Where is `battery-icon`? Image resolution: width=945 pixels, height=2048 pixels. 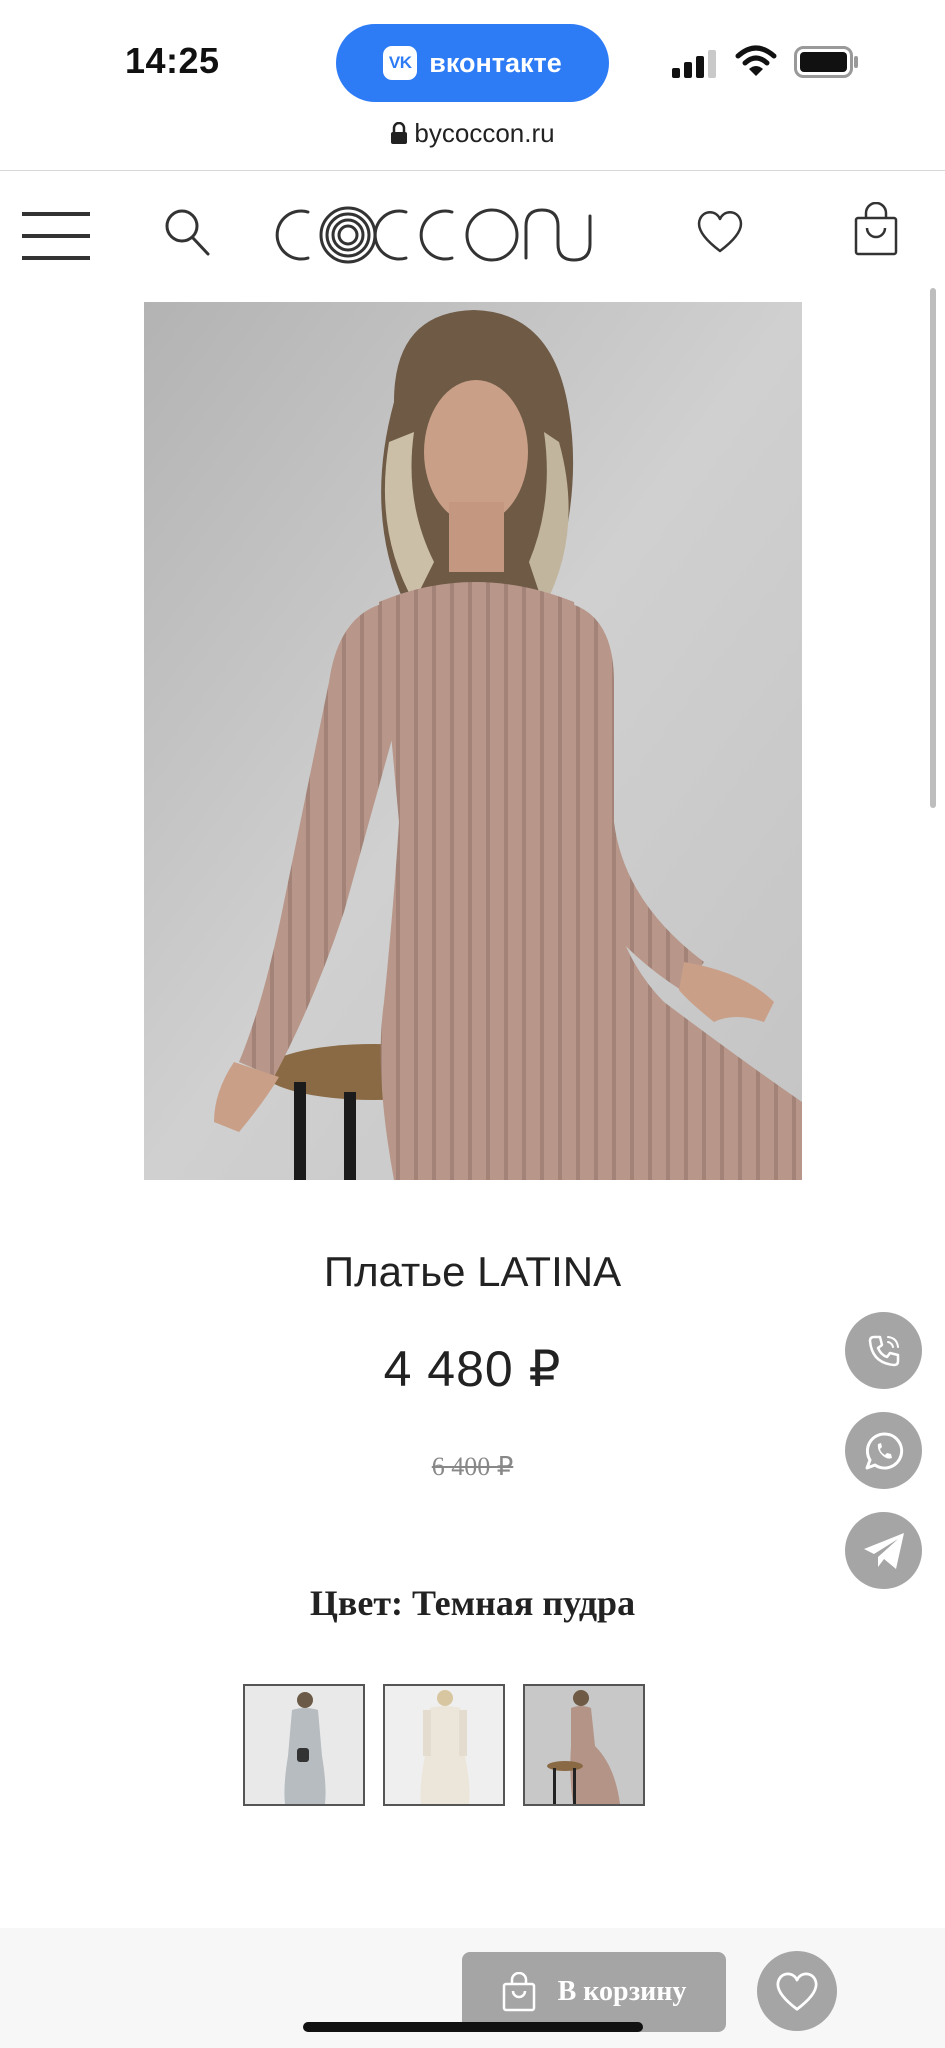
battery-icon is located at coordinates (826, 62).